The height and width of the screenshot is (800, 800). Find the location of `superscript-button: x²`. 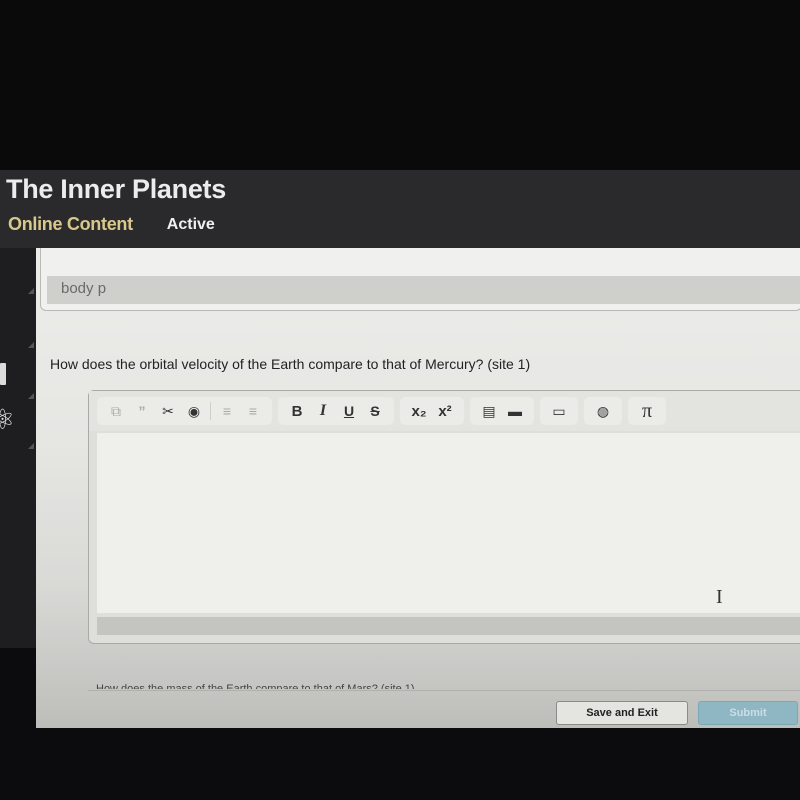

superscript-button: x² is located at coordinates (445, 411).